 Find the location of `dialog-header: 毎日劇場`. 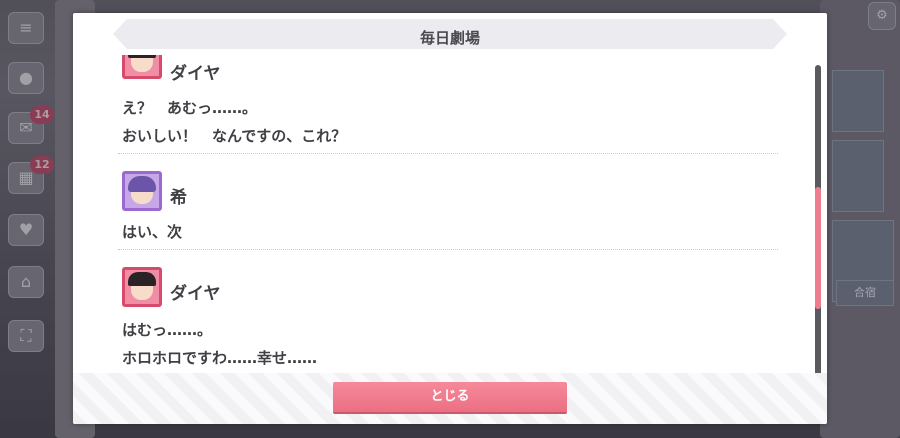

dialog-header: 毎日劇場 is located at coordinates (450, 34).